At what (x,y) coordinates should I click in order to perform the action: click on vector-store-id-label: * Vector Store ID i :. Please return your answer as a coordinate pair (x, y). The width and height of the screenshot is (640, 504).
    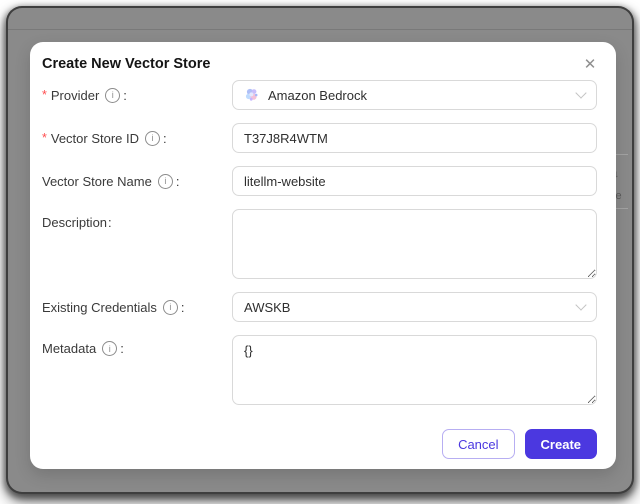
    Looking at the image, I should click on (137, 138).